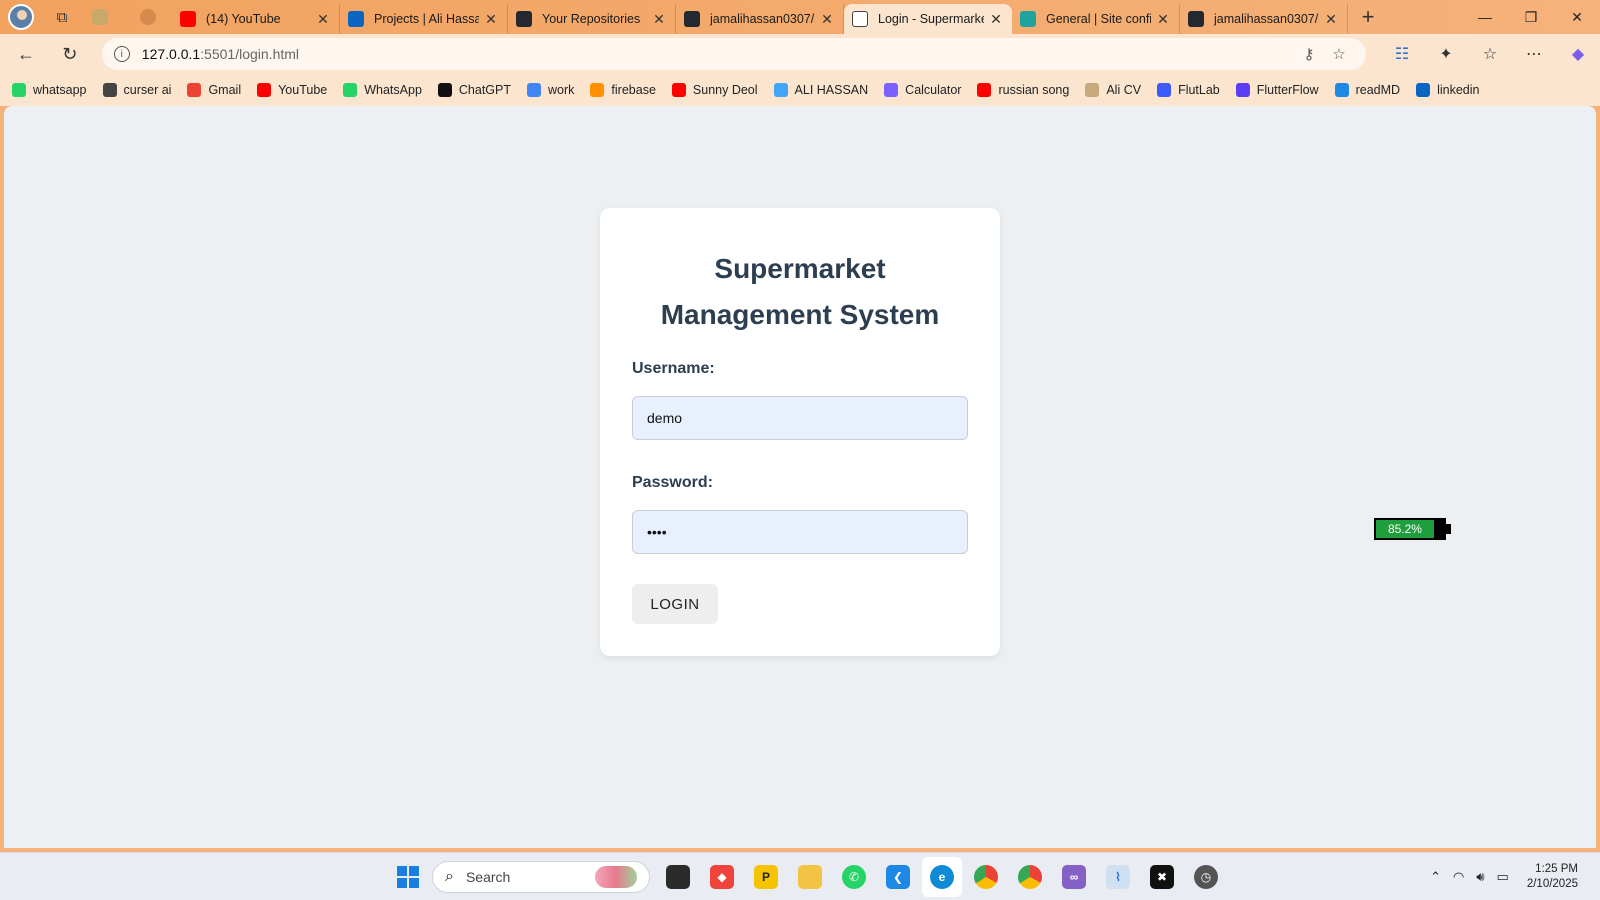 Image resolution: width=1600 pixels, height=900 pixels. Describe the element at coordinates (109, 90) in the screenshot. I see `cursor-icon` at that location.